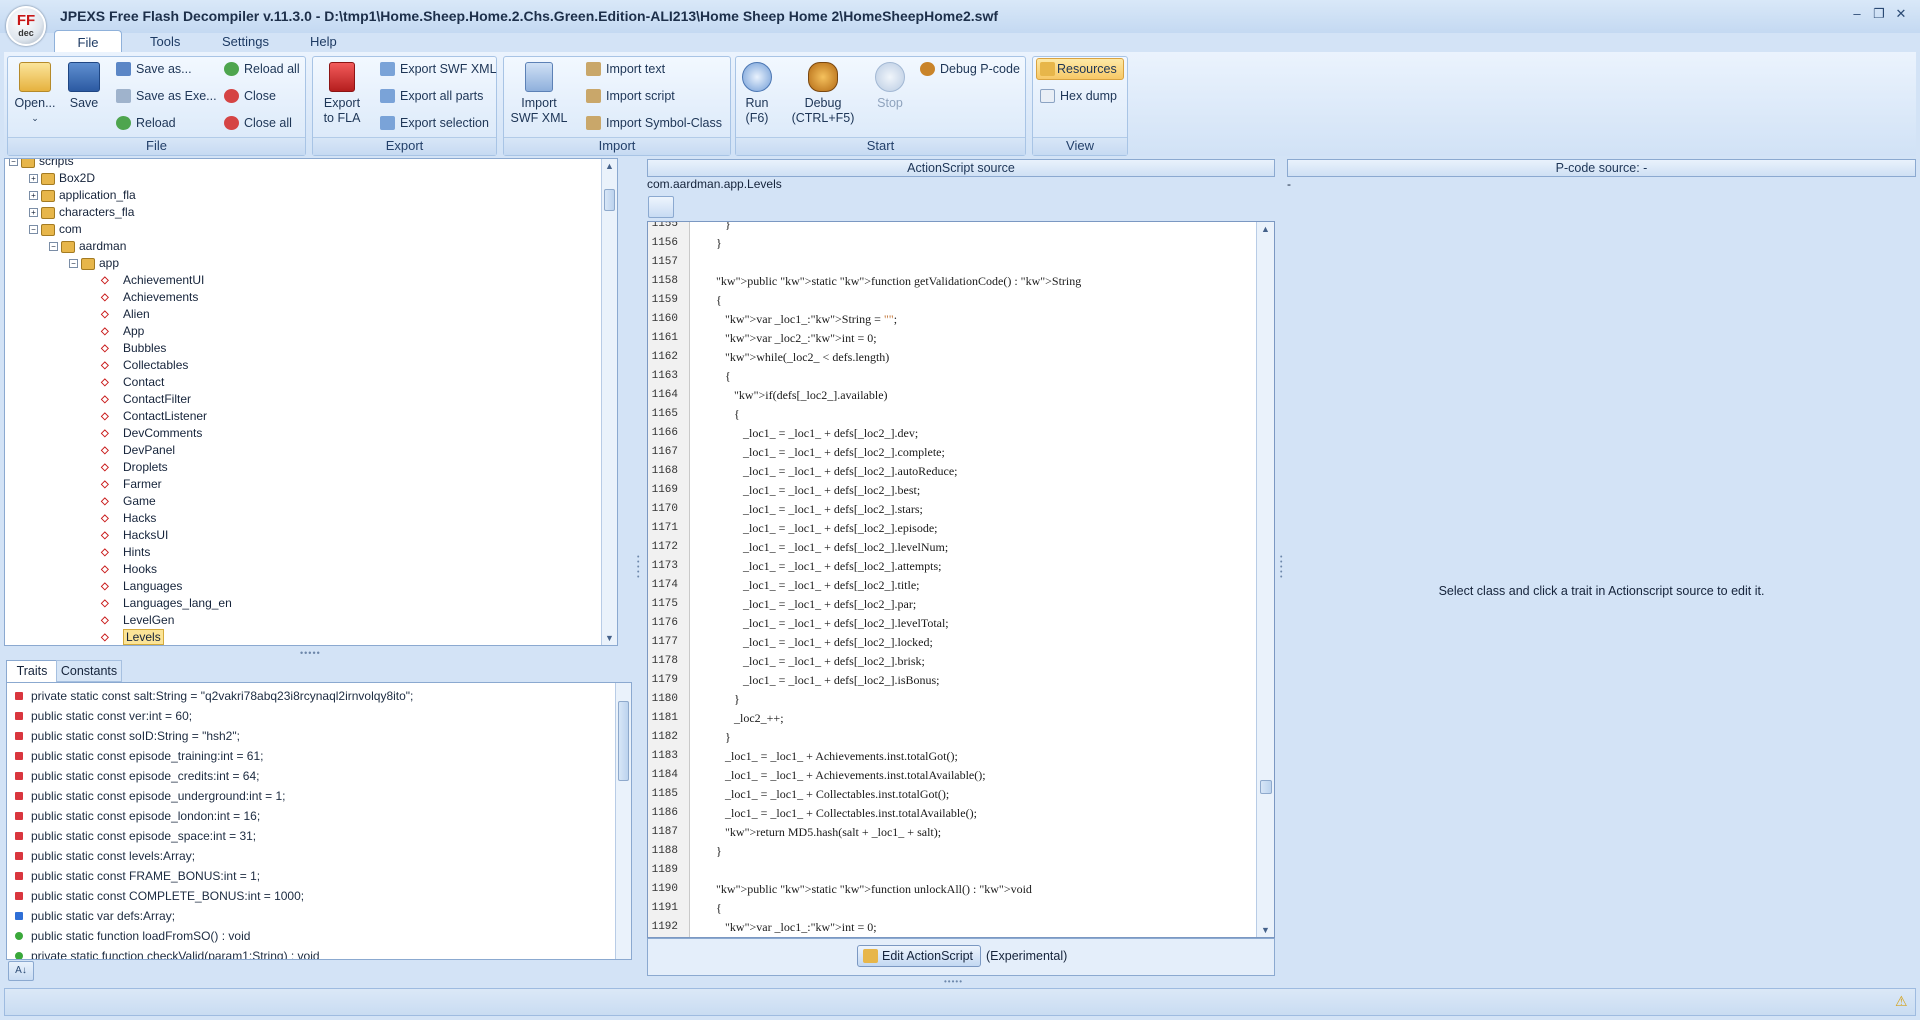  I want to click on close-icon: ✕, so click(1901, 14).